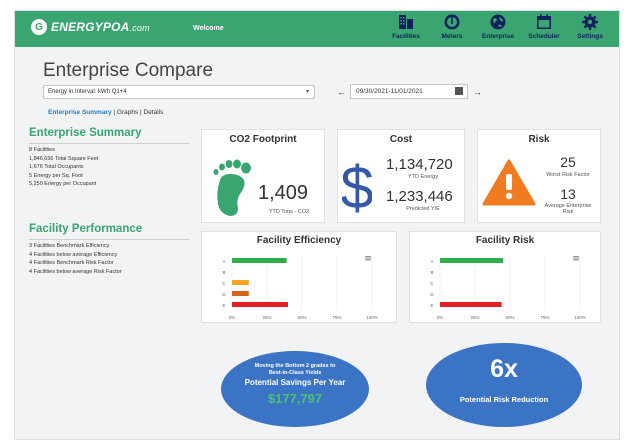 This screenshot has width=636, height=443. Describe the element at coordinates (300, 287) in the screenshot. I see `facility-efficiency-chart: 0% 25% 50% 75% 100% A B C D E ≡` at that location.